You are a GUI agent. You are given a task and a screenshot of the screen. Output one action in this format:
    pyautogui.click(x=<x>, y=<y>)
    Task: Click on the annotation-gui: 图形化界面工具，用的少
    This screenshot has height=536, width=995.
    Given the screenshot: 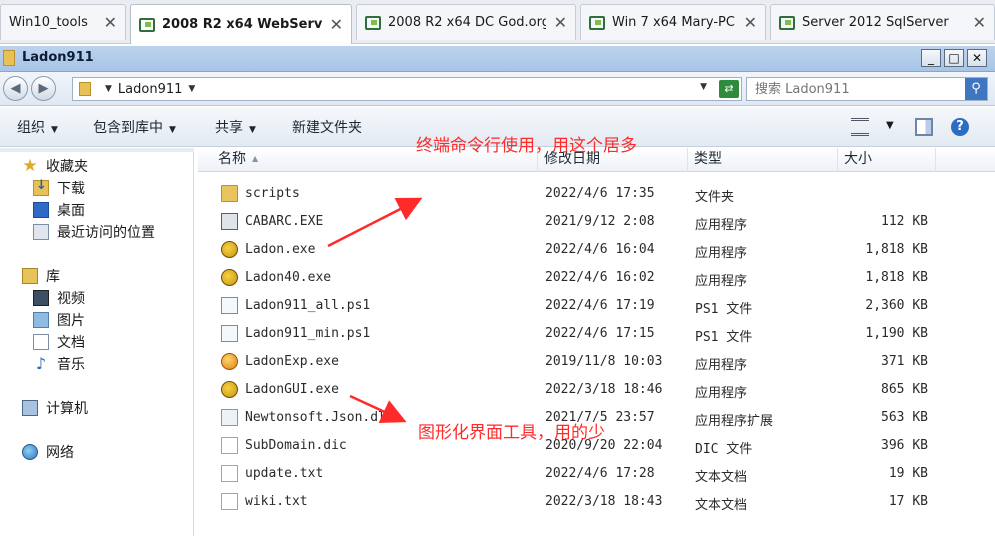 What is the action you would take?
    pyautogui.click(x=511, y=433)
    